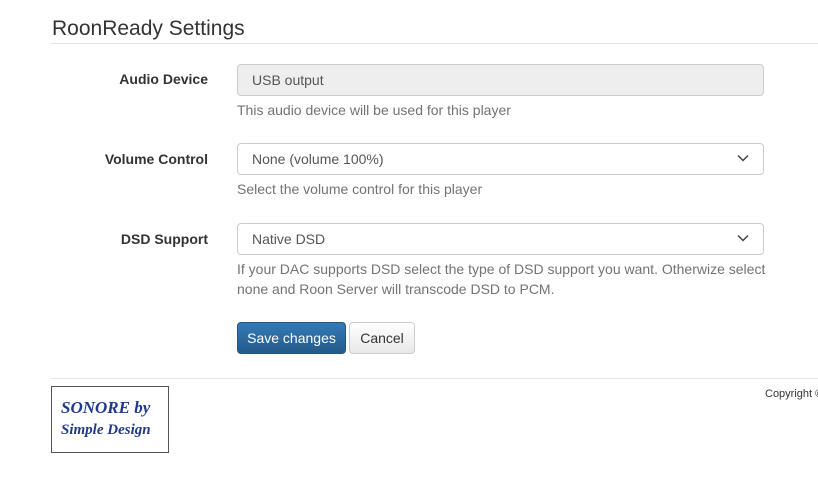 The image size is (818, 481). Describe the element at coordinates (106, 407) in the screenshot. I see `logo-line1: SONORE by` at that location.